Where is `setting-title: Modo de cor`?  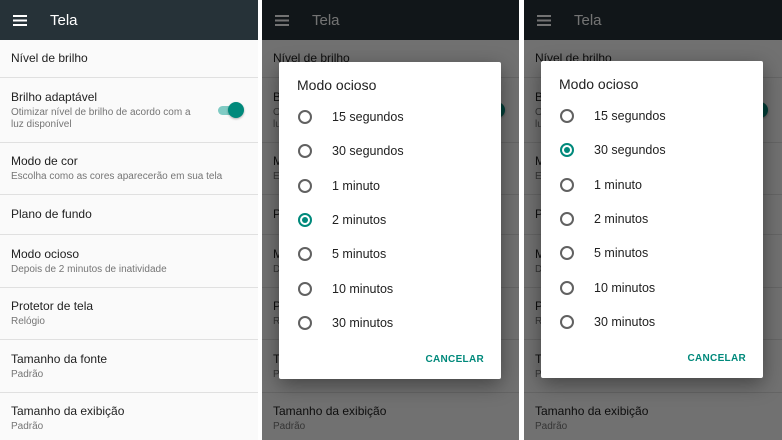
setting-title: Modo de cor is located at coordinates (44, 161).